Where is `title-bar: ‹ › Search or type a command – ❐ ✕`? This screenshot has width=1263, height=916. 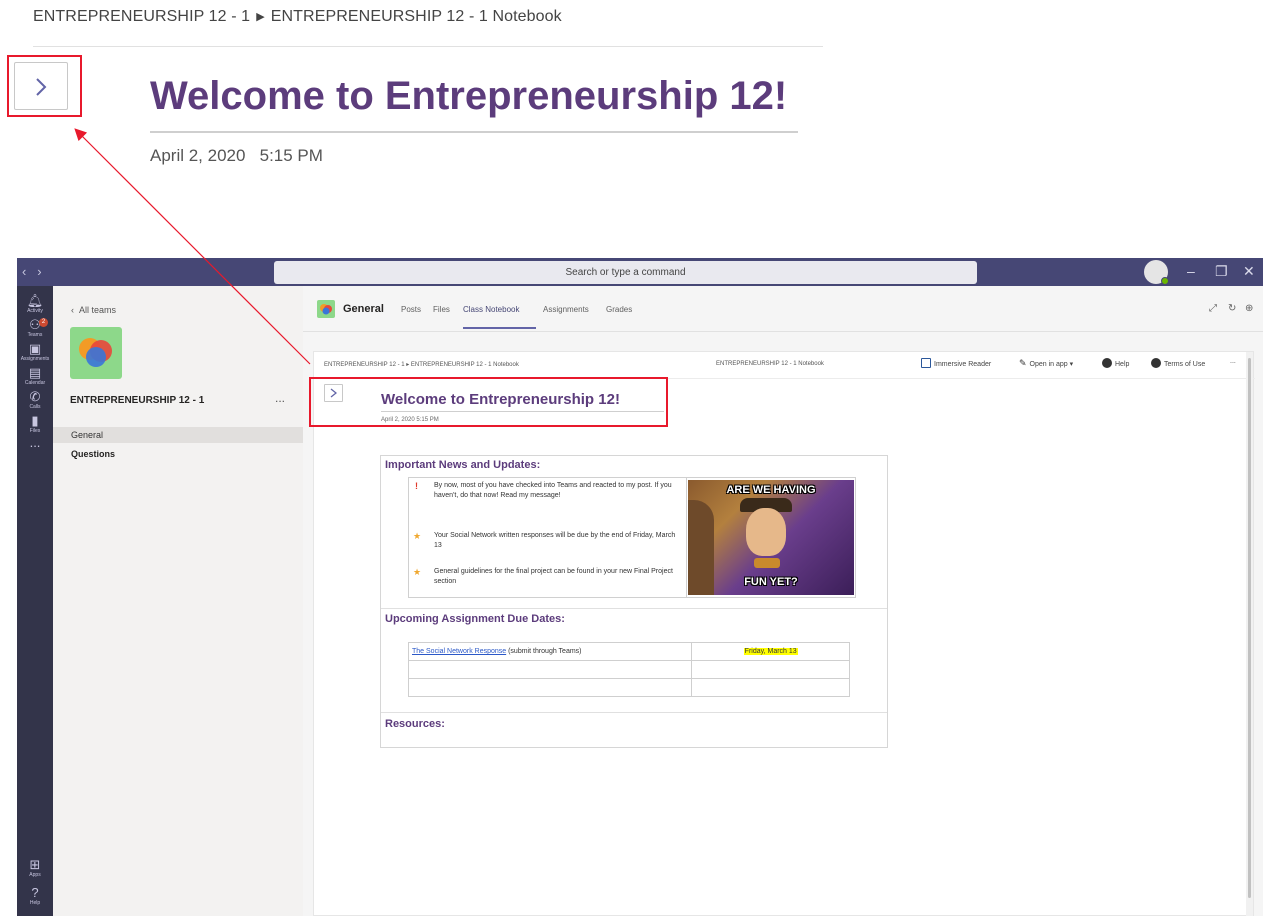 title-bar: ‹ › Search or type a command – ❐ ✕ is located at coordinates (640, 272).